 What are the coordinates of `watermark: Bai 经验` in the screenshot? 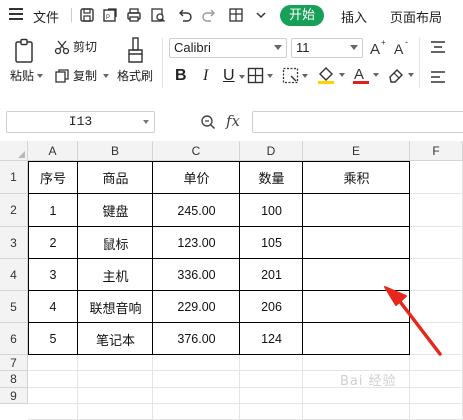 It's located at (368, 381).